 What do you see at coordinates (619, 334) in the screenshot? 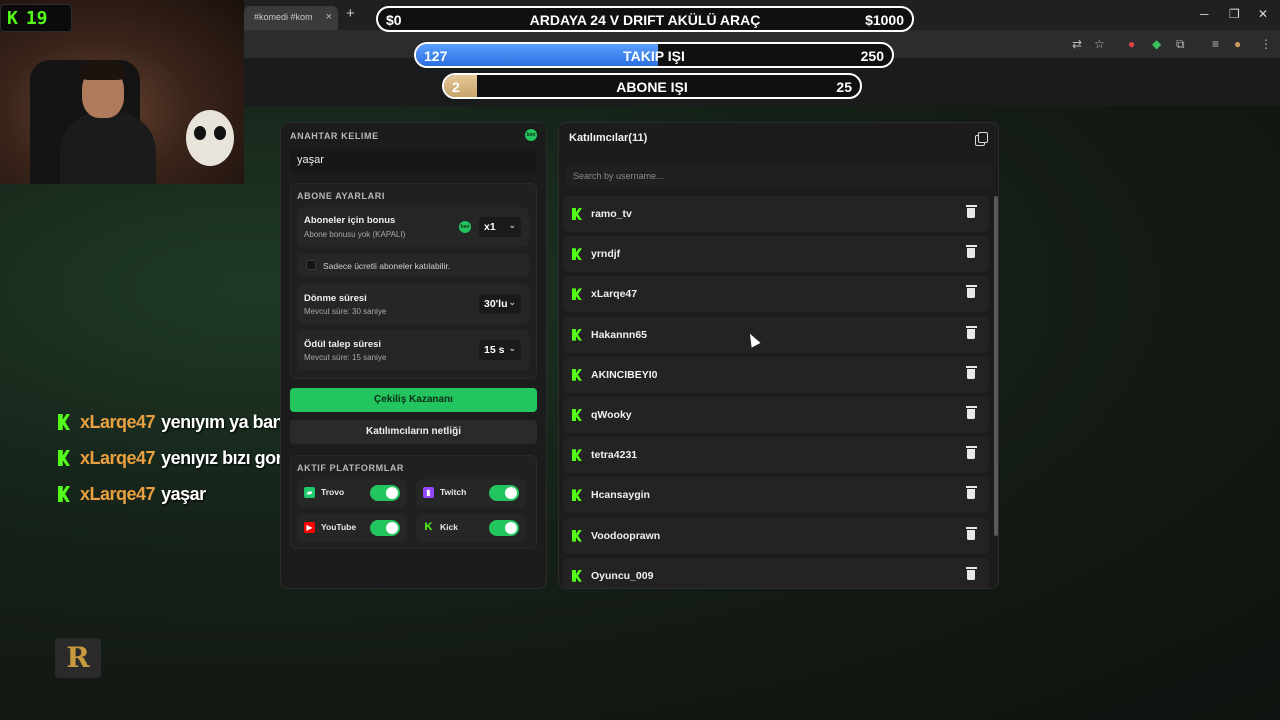
I see `participant-name: Hakannn65` at bounding box center [619, 334].